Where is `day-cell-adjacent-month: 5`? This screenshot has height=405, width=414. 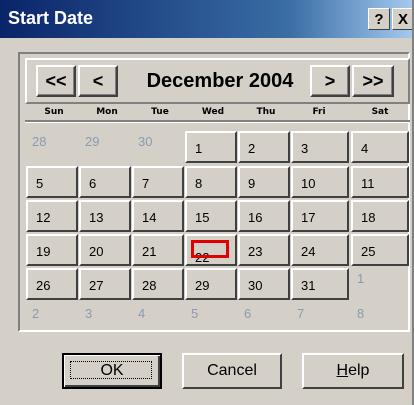 day-cell-adjacent-month: 5 is located at coordinates (211, 319).